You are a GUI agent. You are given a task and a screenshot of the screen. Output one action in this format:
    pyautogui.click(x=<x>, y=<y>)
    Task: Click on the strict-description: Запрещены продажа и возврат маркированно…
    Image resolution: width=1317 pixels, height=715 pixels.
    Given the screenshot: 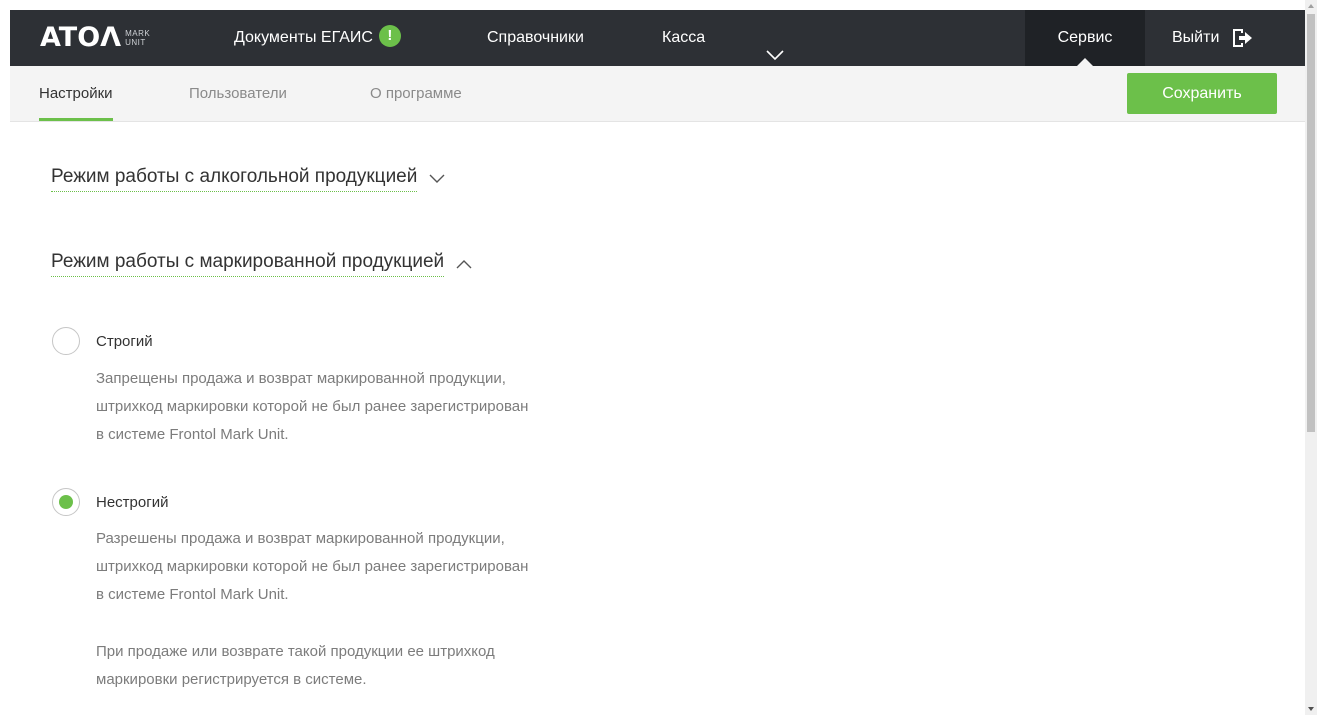 What is the action you would take?
    pyautogui.click(x=396, y=407)
    